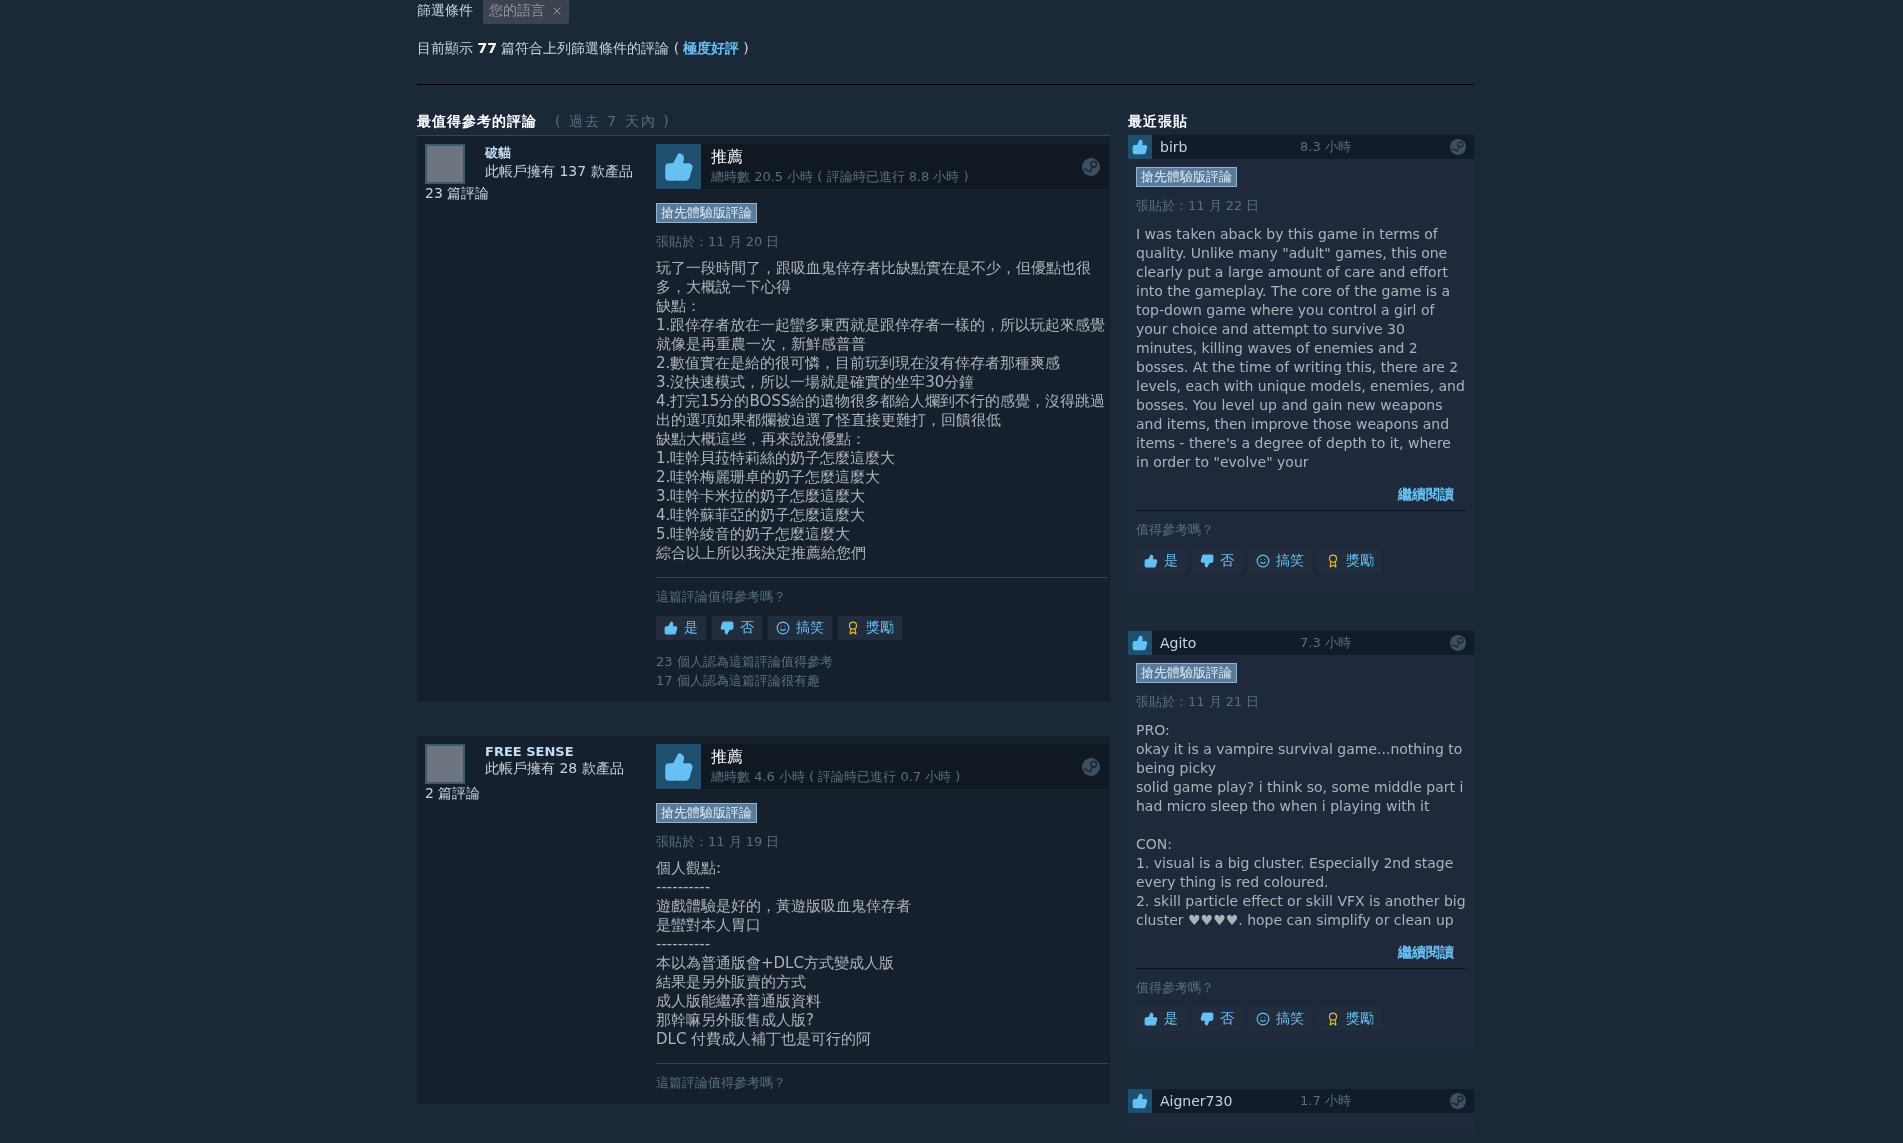  What do you see at coordinates (870, 628) in the screenshot?
I see `vote-button: 獎勵` at bounding box center [870, 628].